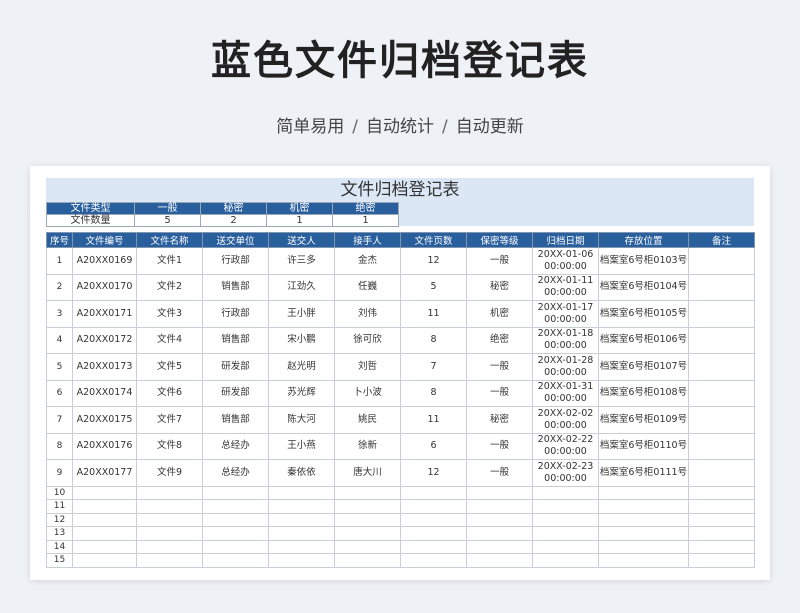 The image size is (800, 613). I want to click on table-cell: 档案室6号柜0103号, so click(643, 261).